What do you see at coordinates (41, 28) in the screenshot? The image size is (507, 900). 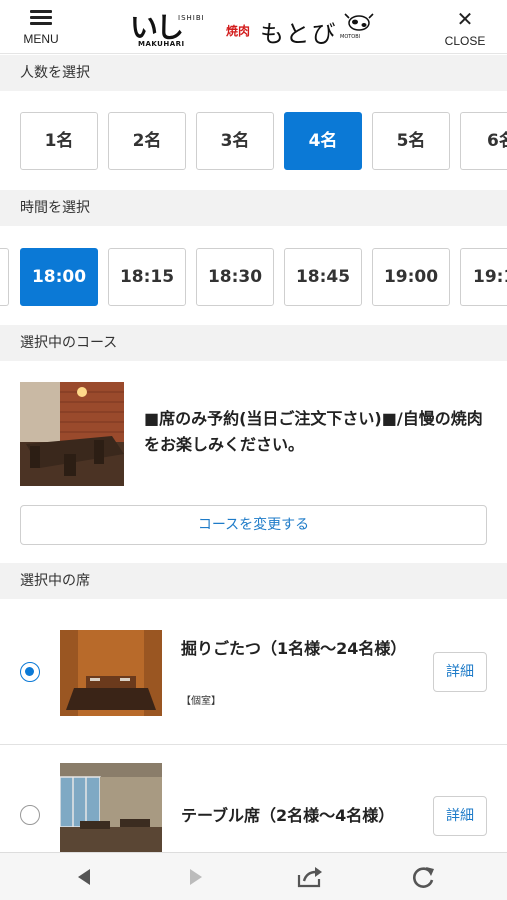 I see `menu-button: MENU` at bounding box center [41, 28].